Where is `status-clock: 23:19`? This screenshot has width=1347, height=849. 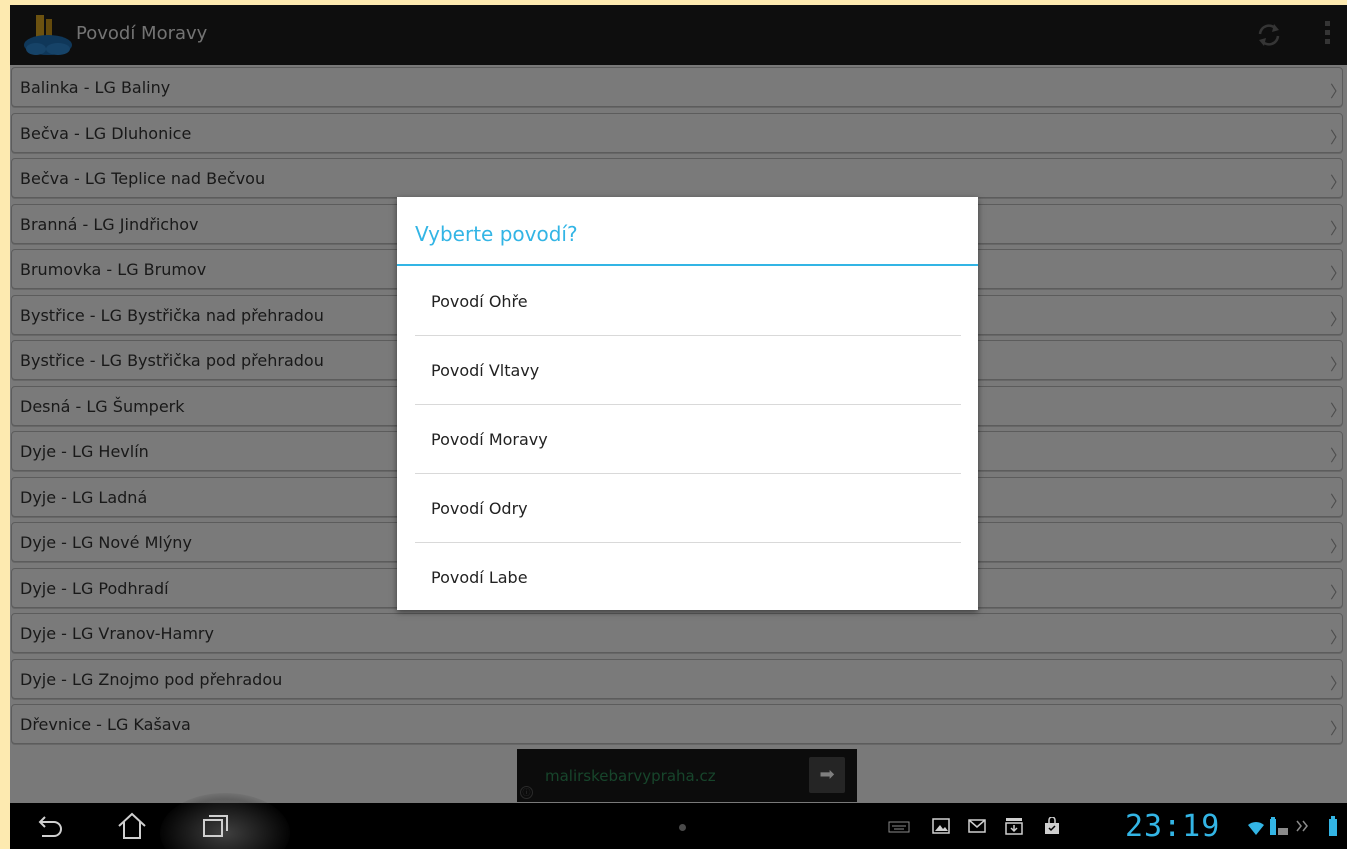 status-clock: 23:19 is located at coordinates (1172, 826).